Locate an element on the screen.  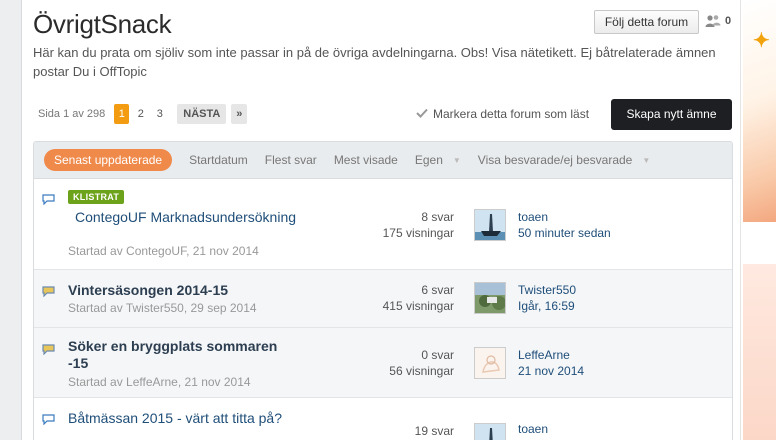
mark-forum-read-link: Markera detta forum som läst is located at coordinates (502, 114).